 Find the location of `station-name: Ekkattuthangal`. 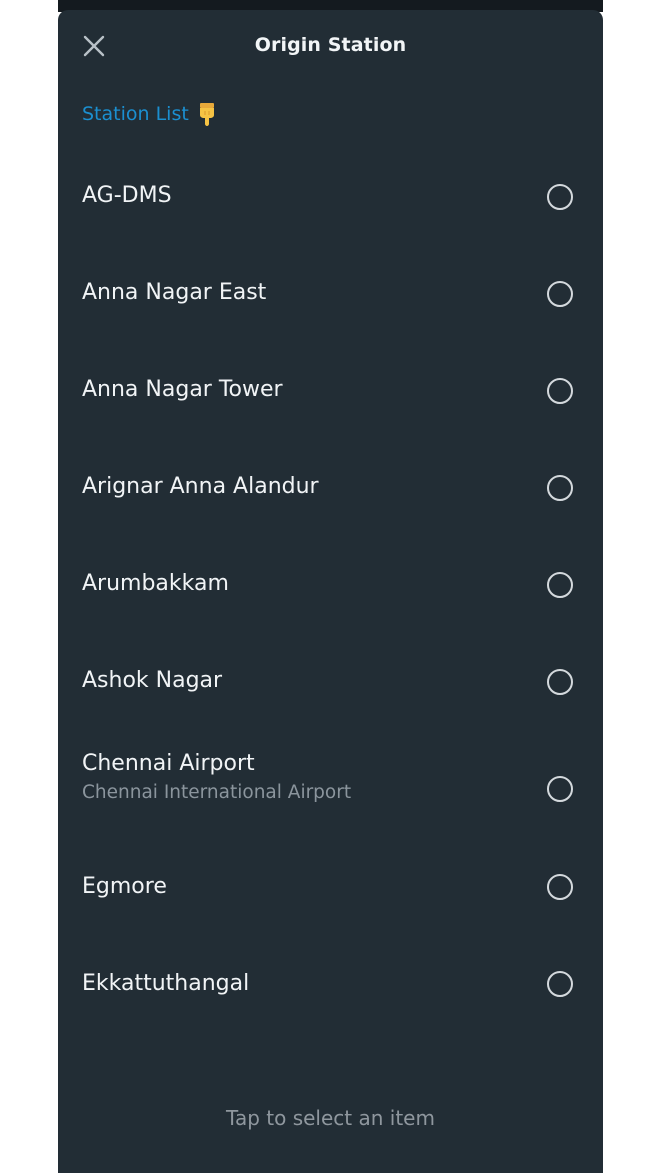

station-name: Ekkattuthangal is located at coordinates (166, 983).